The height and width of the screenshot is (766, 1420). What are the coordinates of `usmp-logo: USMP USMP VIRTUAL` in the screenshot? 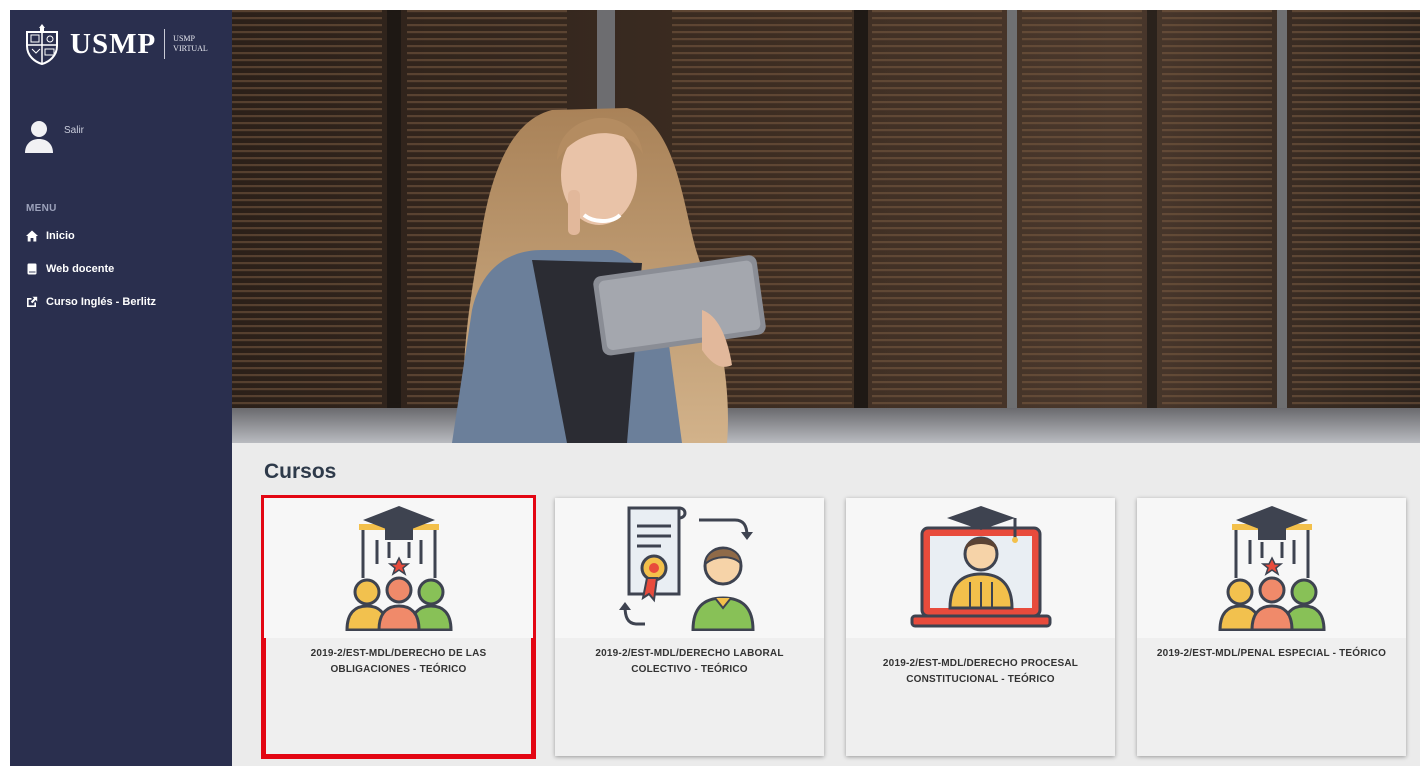 It's located at (115, 44).